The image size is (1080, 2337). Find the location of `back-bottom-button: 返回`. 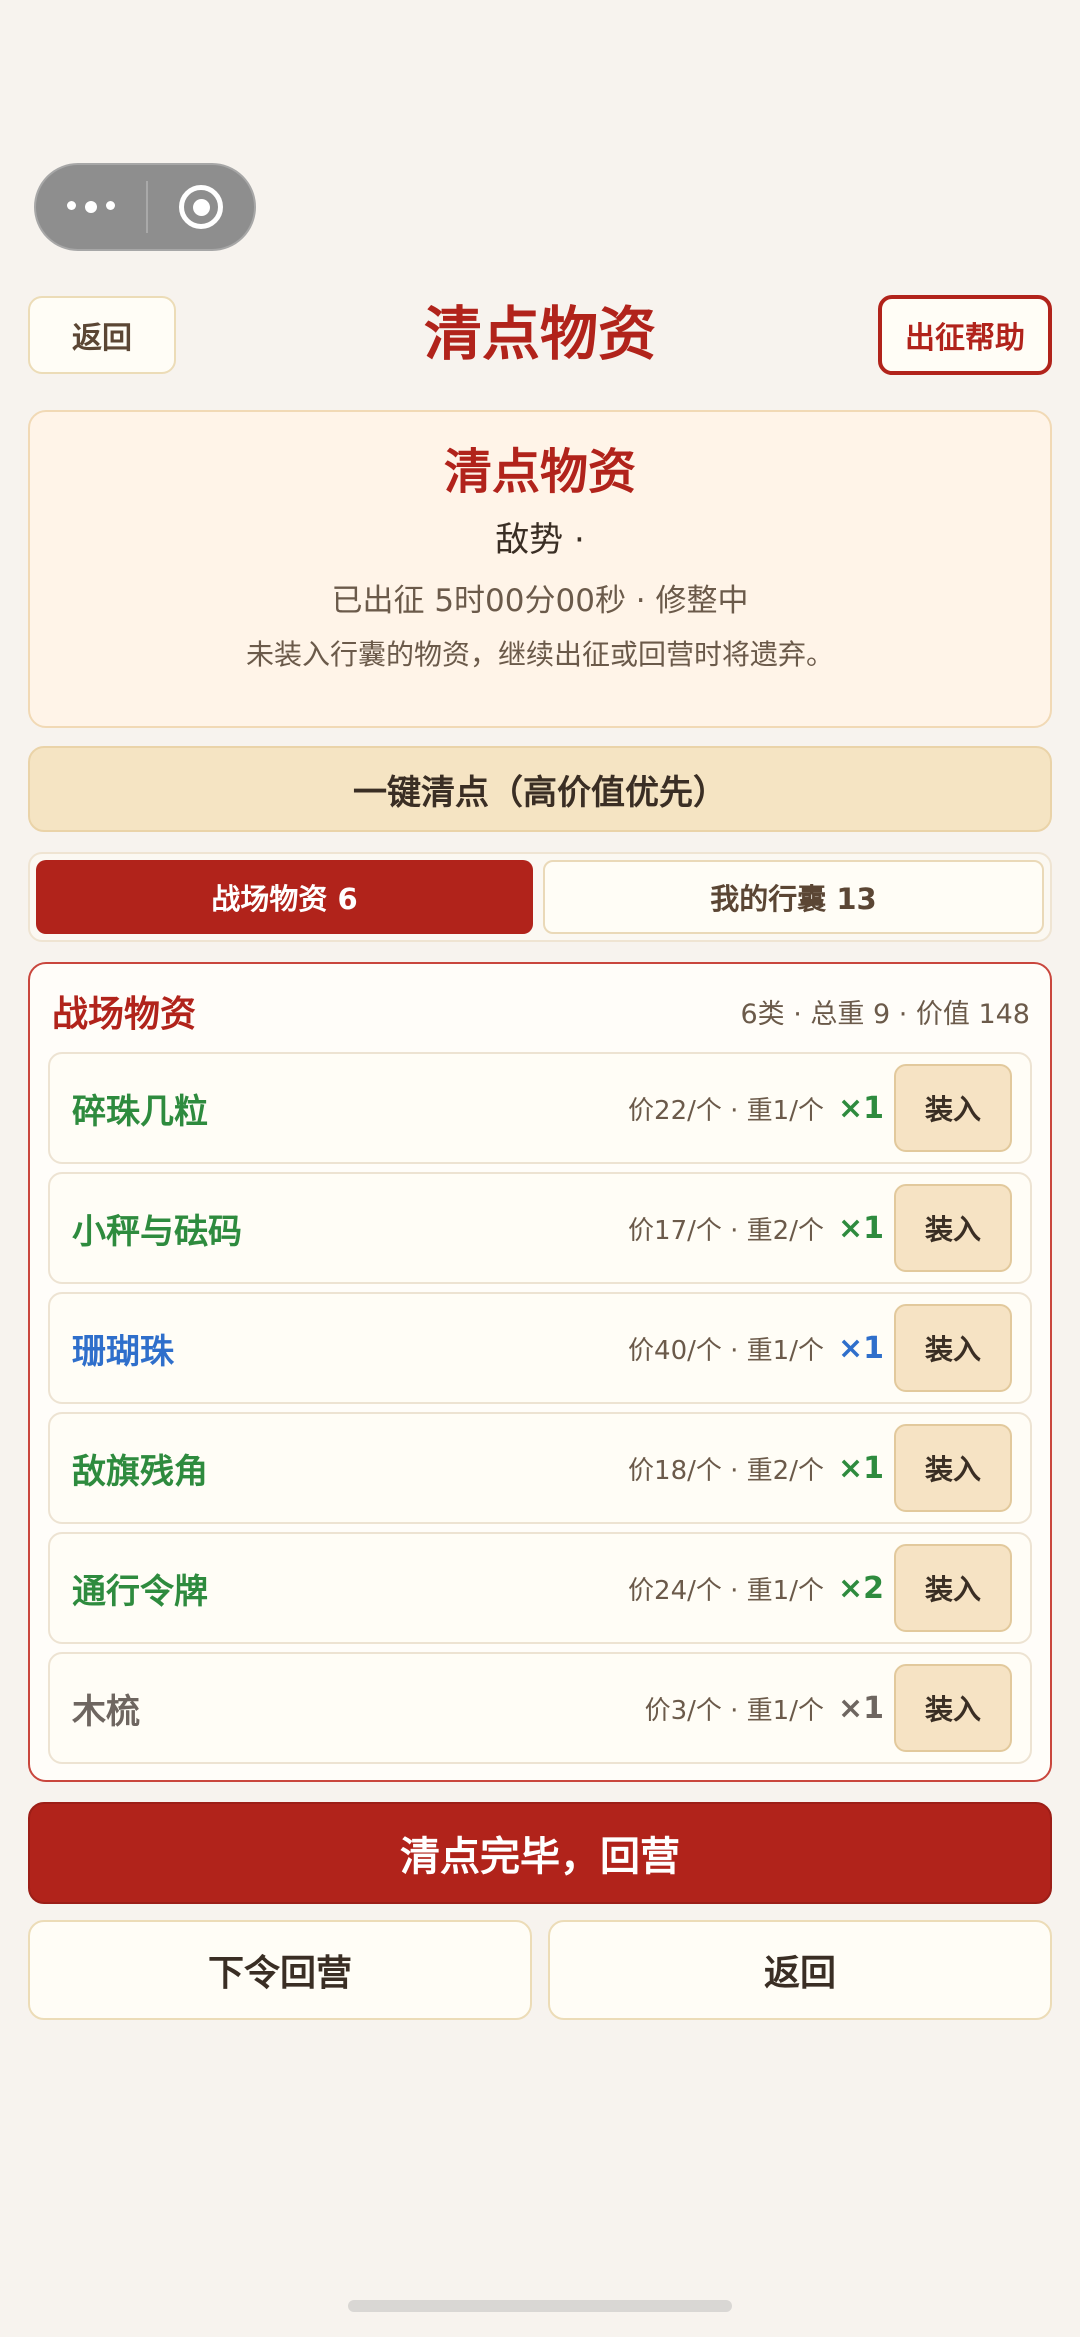

back-bottom-button: 返回 is located at coordinates (800, 1970).